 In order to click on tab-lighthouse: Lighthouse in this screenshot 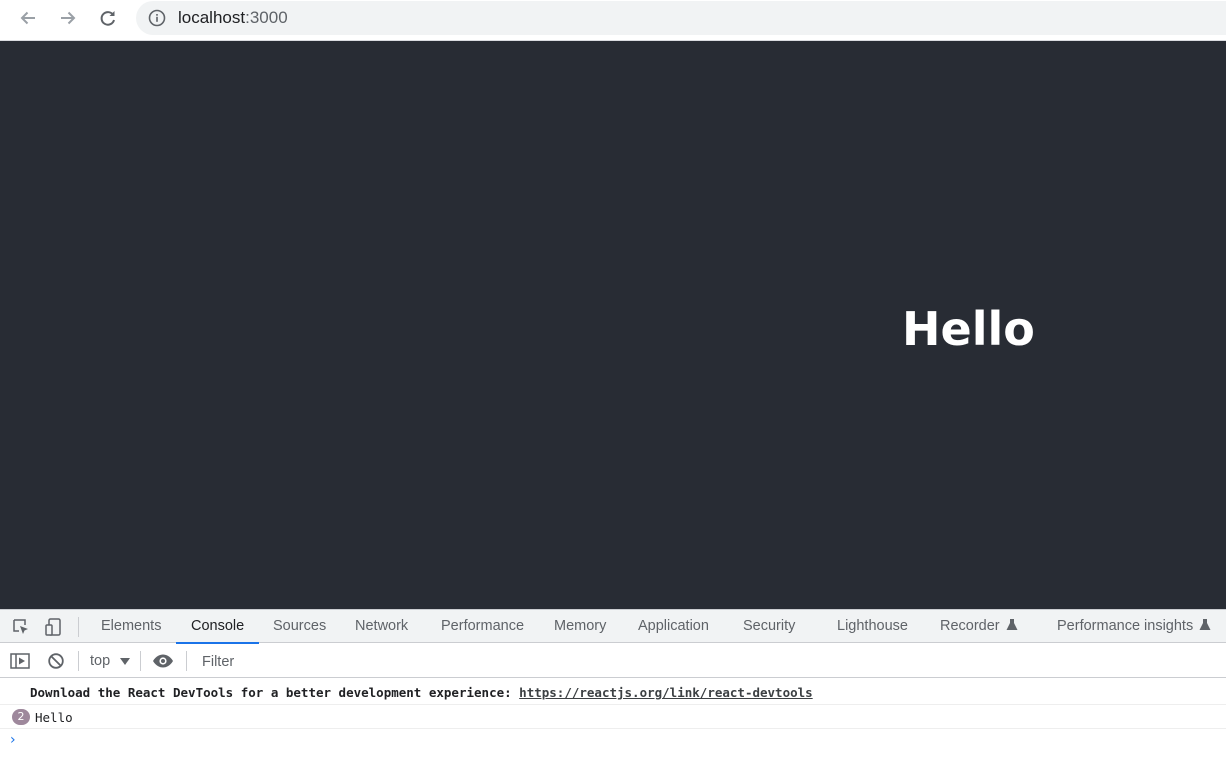, I will do `click(872, 626)`.